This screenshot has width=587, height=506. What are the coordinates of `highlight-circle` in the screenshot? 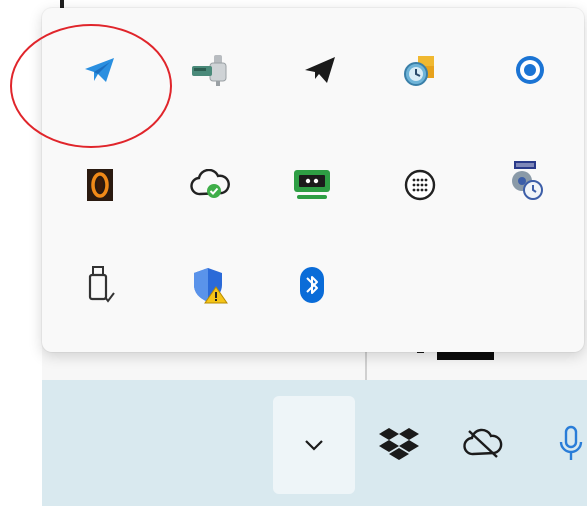 It's located at (91, 86).